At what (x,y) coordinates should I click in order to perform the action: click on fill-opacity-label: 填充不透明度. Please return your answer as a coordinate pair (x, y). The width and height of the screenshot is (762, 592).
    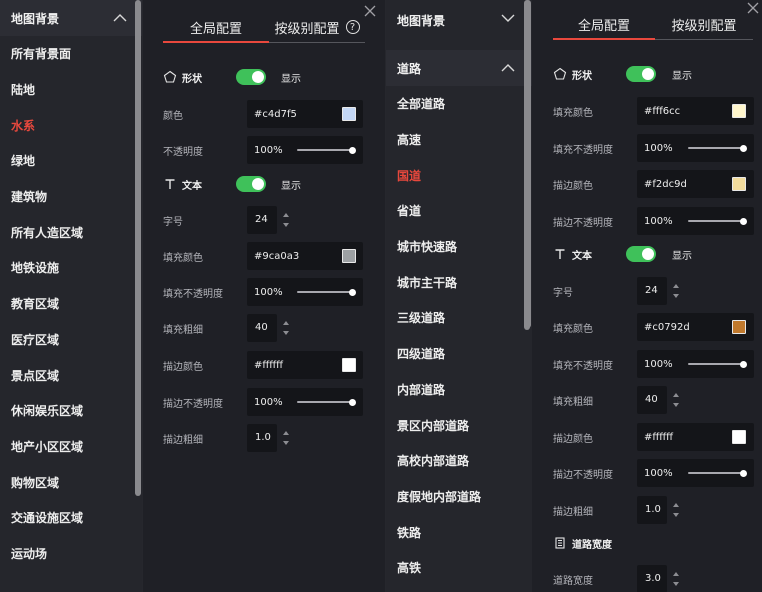
    Looking at the image, I should click on (583, 150).